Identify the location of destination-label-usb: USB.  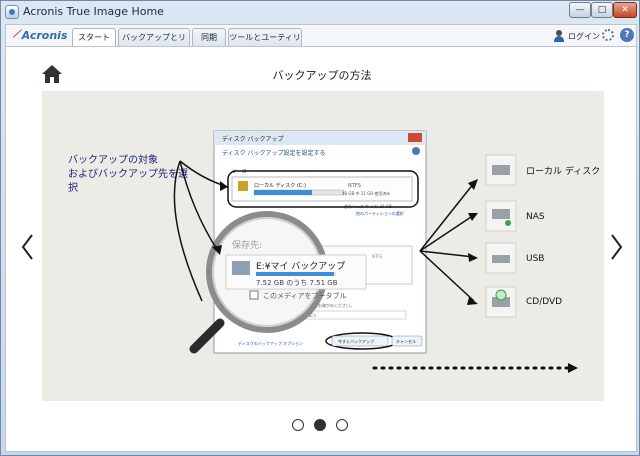
(535, 259).